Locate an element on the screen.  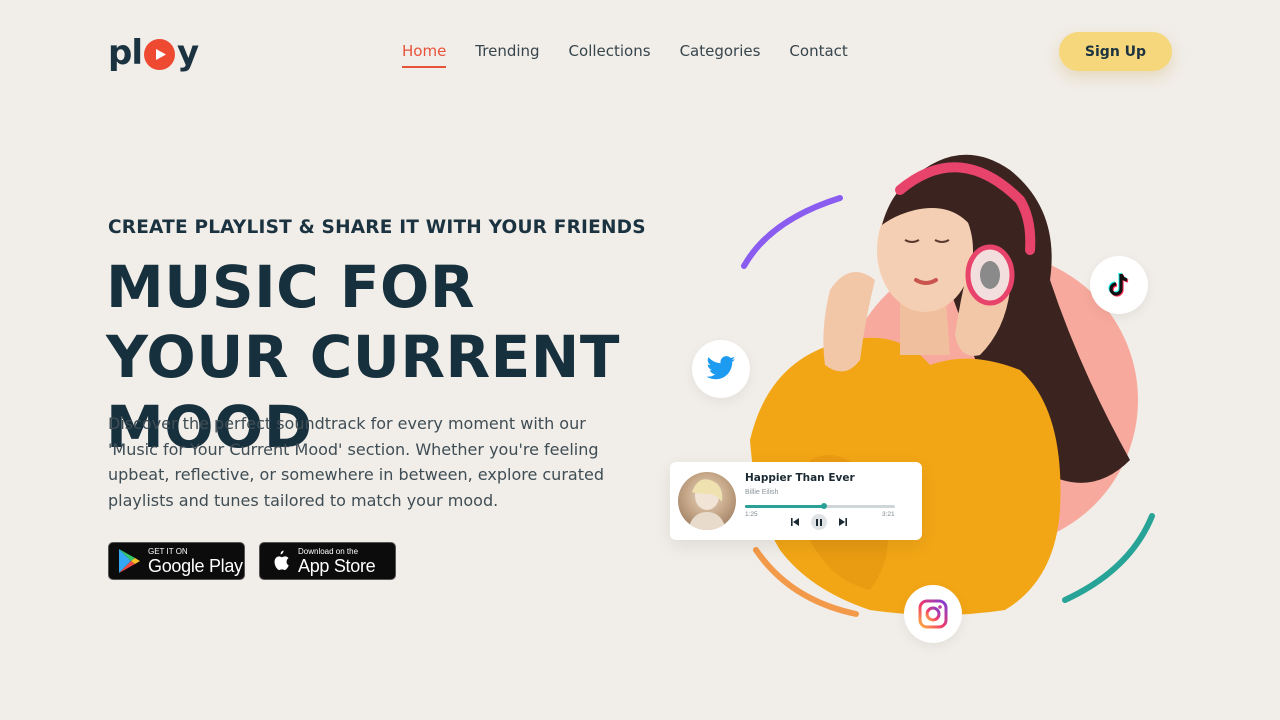
pause-button is located at coordinates (819, 522).